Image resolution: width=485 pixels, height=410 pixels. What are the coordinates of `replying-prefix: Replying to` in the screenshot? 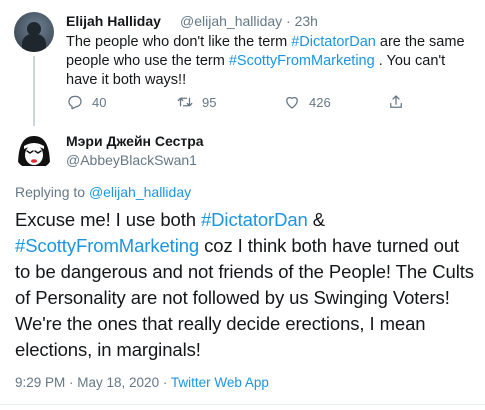 It's located at (52, 192).